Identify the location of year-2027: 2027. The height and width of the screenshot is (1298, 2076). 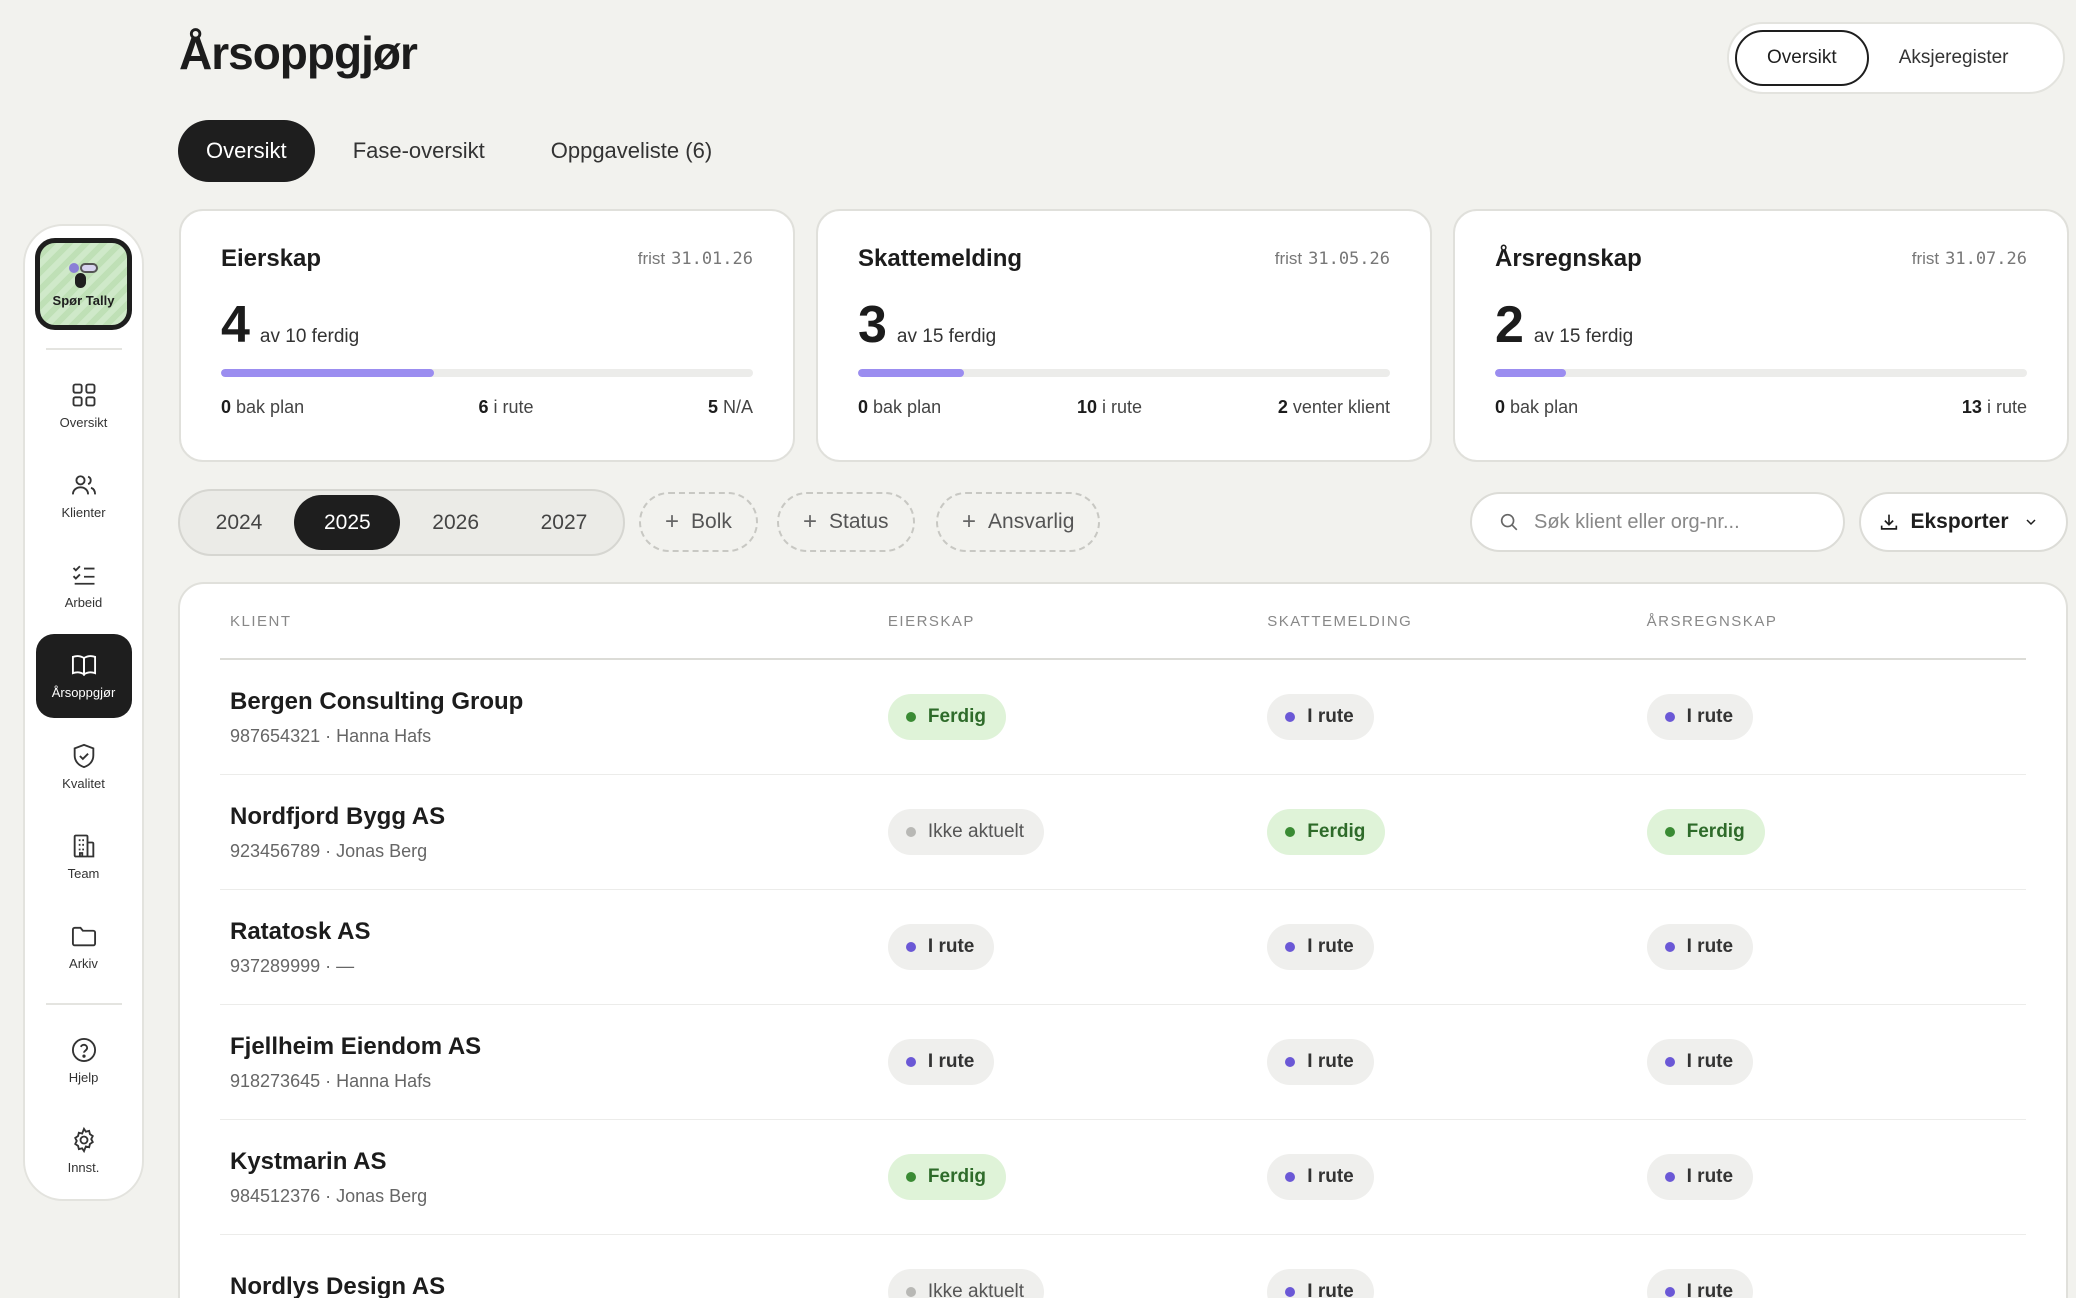
(564, 522).